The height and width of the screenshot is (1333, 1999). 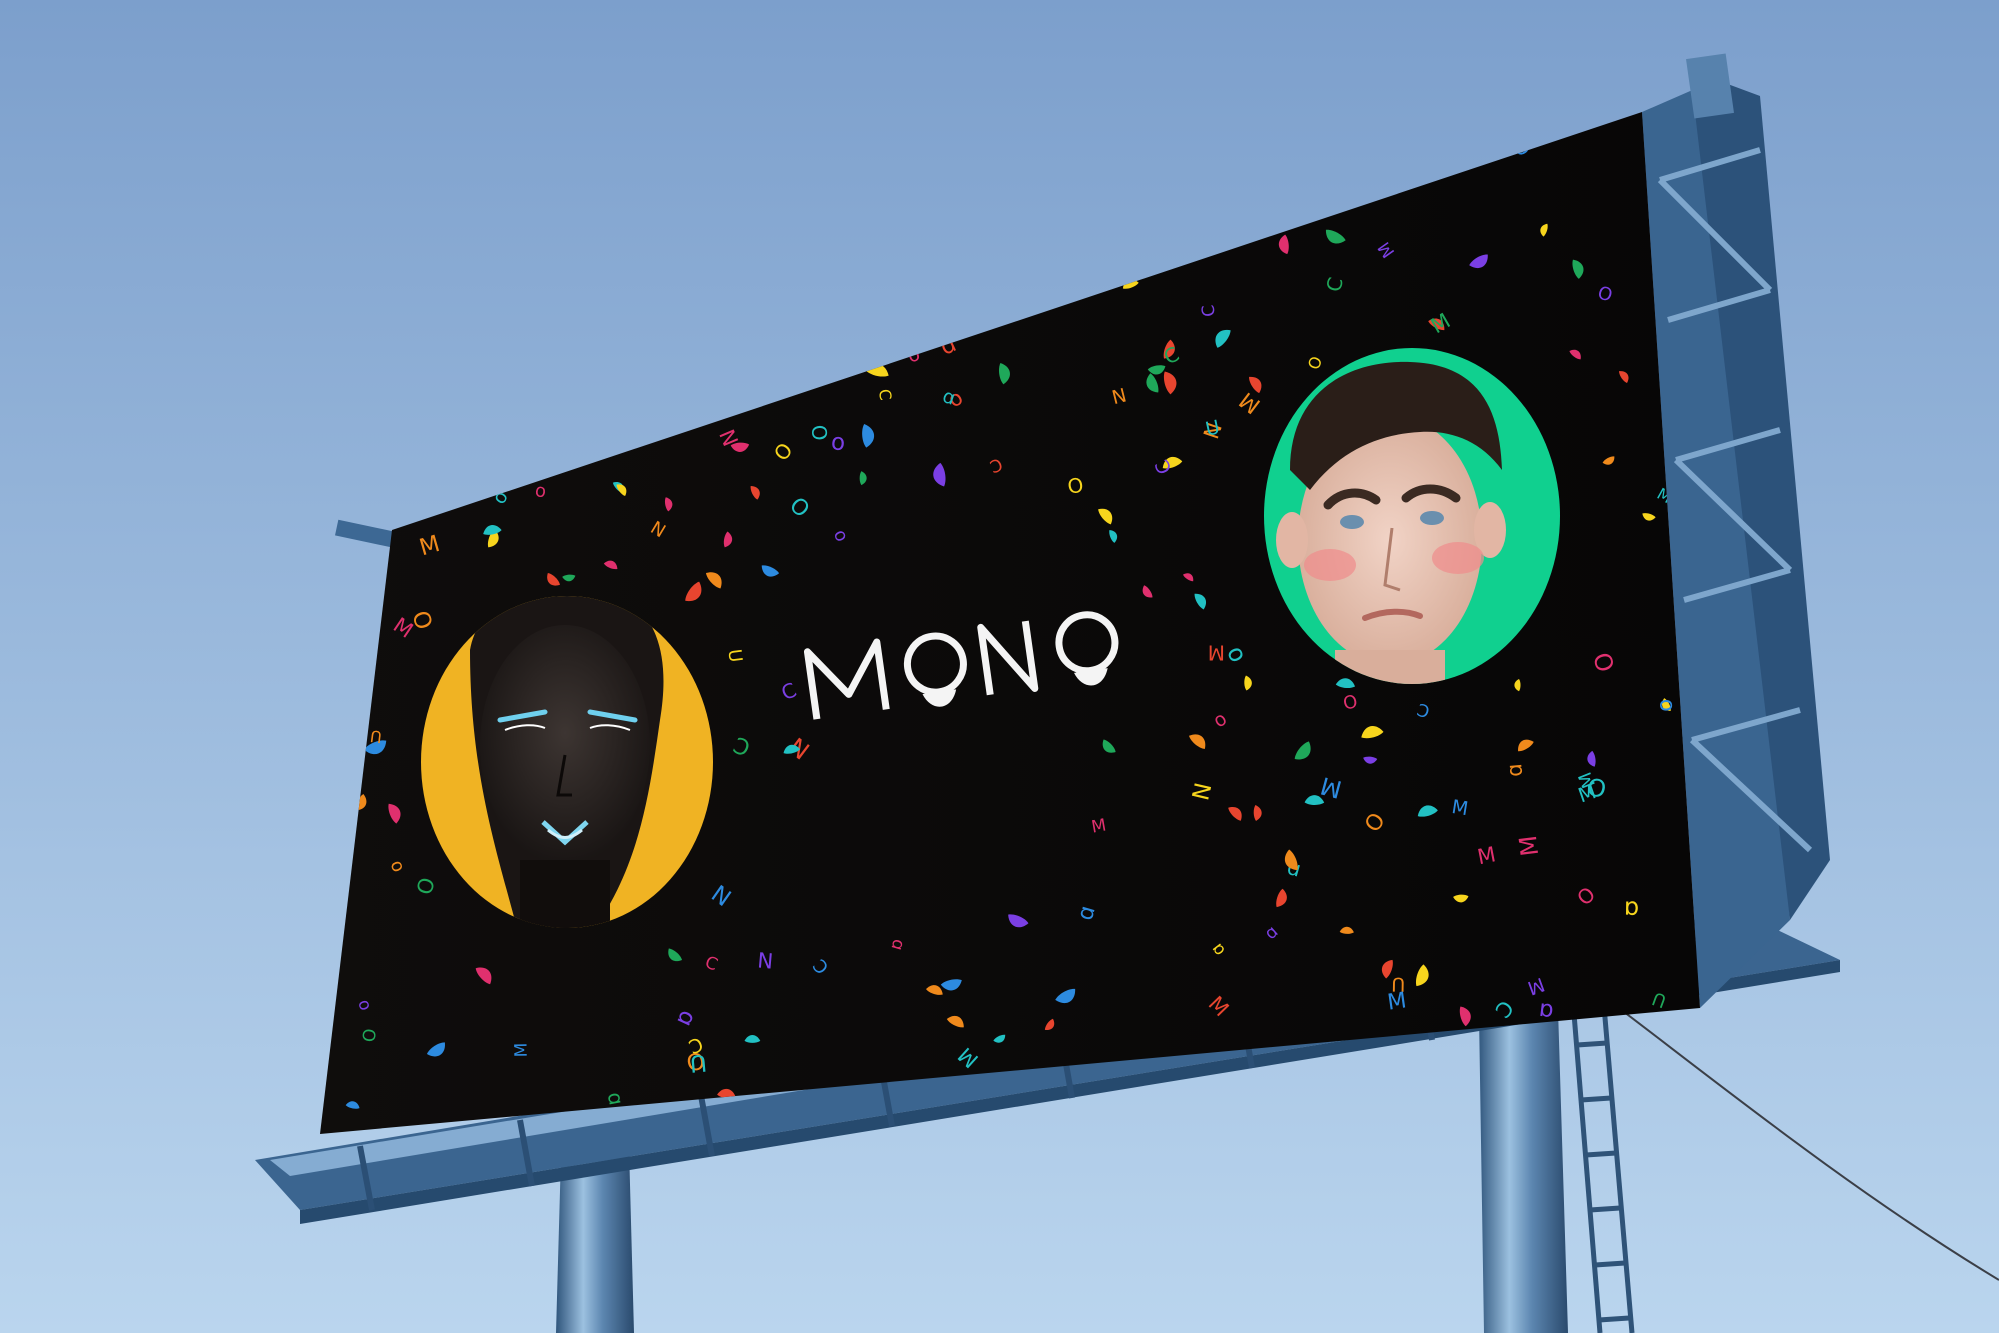 I want to click on confetti-glyph: C, so click(x=1209, y=311).